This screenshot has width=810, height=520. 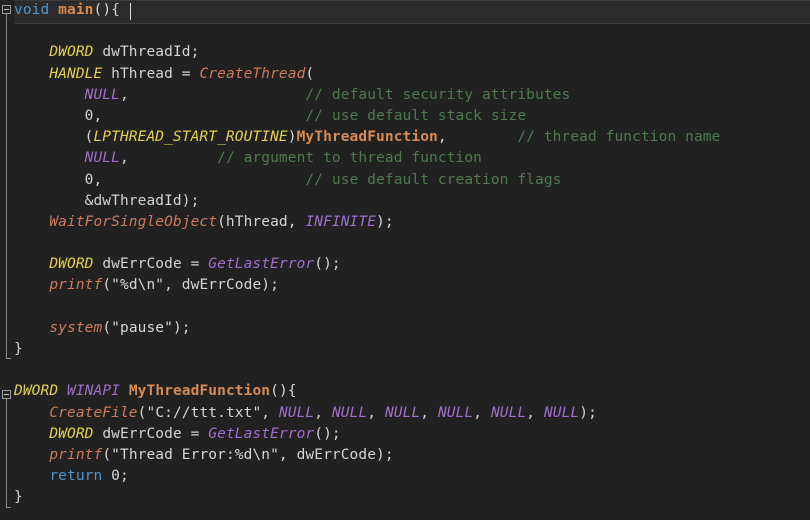 I want to click on fold-marker-main, so click(x=6, y=9).